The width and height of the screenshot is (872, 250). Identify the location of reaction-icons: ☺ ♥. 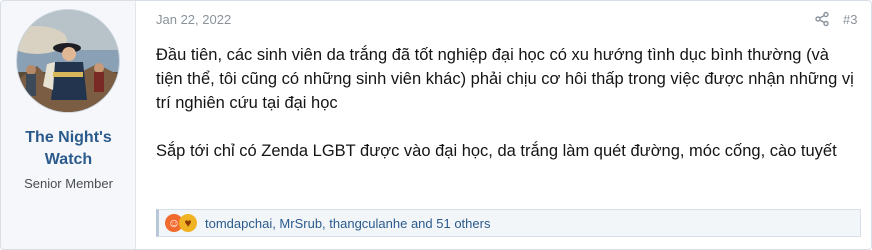
(183, 223).